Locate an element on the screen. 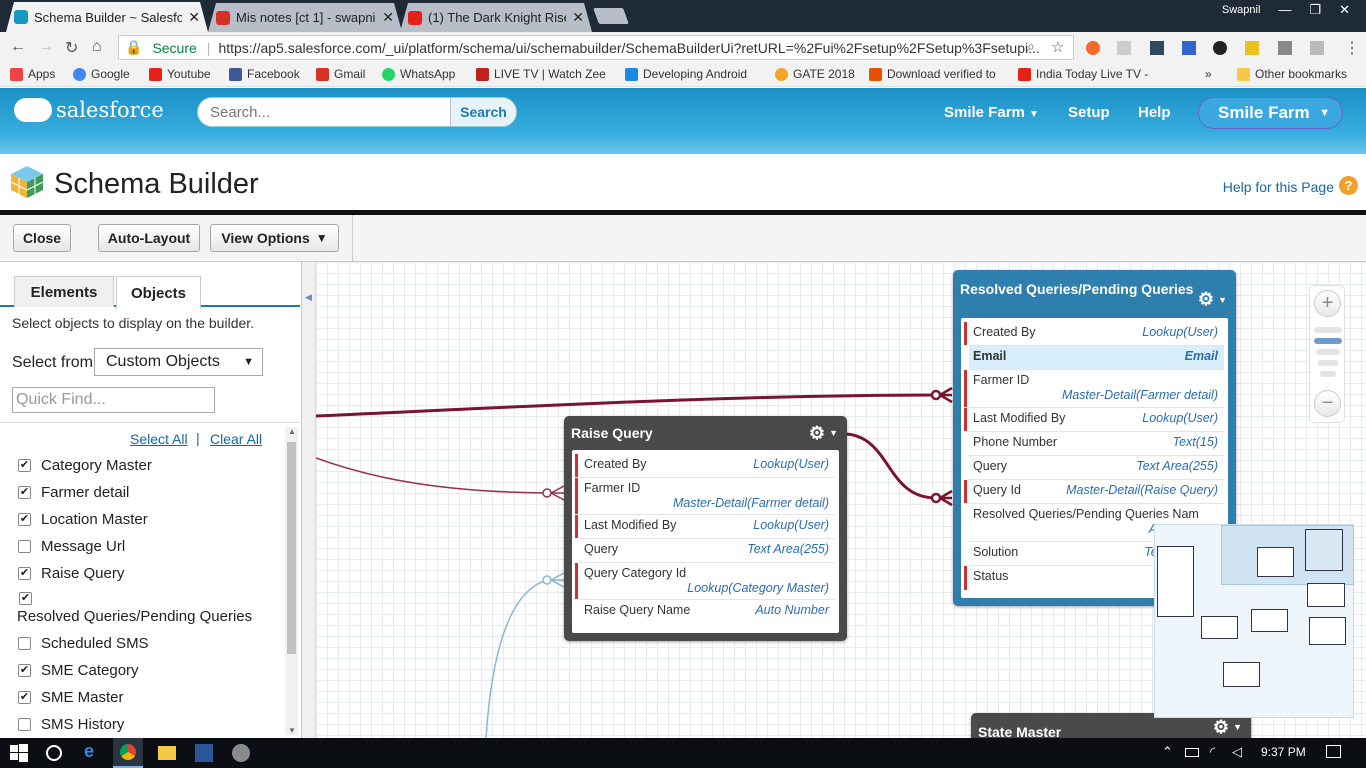  maximize-icon: ❐ is located at coordinates (1315, 9).